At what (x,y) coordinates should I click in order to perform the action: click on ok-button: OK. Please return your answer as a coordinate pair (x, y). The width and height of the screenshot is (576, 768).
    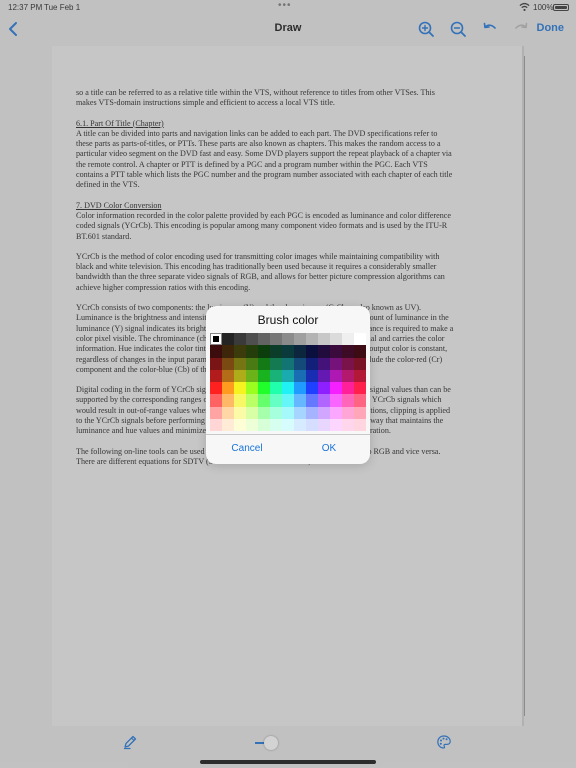
    Looking at the image, I should click on (329, 448).